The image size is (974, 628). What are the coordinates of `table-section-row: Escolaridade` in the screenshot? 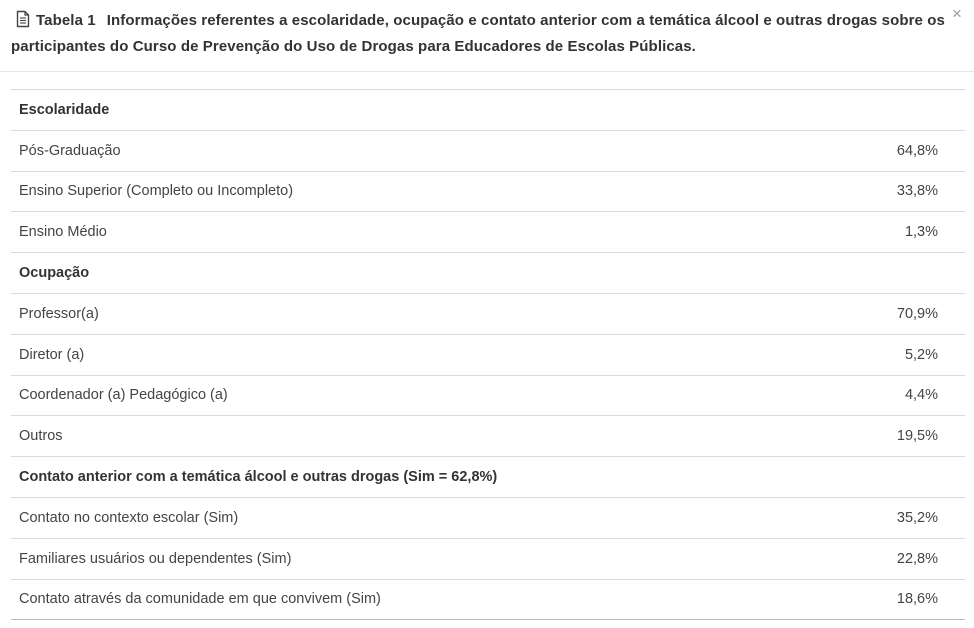 It's located at (488, 110).